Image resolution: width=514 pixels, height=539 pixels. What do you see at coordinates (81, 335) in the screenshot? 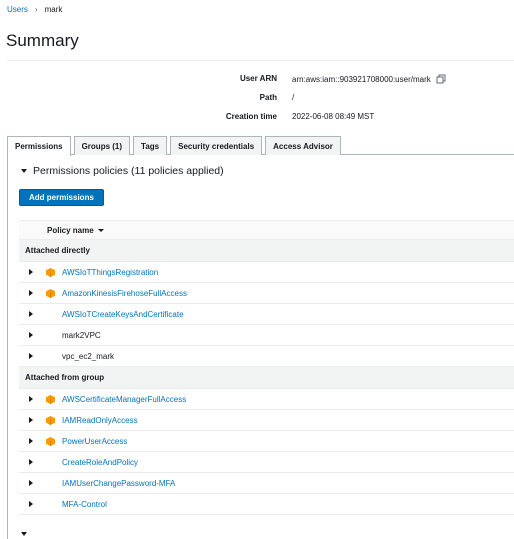
I see `policy-name: mark2VPC` at bounding box center [81, 335].